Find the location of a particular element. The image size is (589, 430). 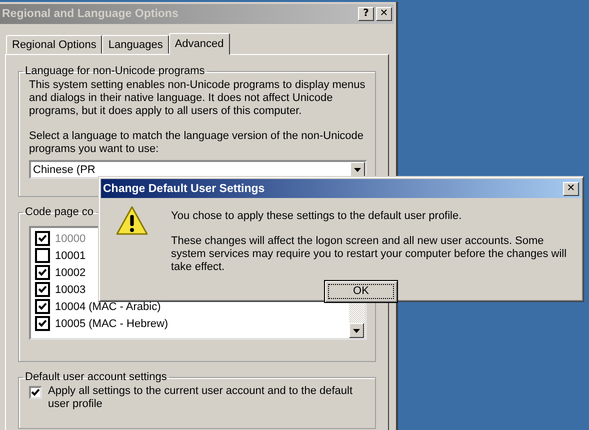

prompt-text: Select a language to match the language version of the non-Unicode programs you want to use: is located at coordinates (197, 143).